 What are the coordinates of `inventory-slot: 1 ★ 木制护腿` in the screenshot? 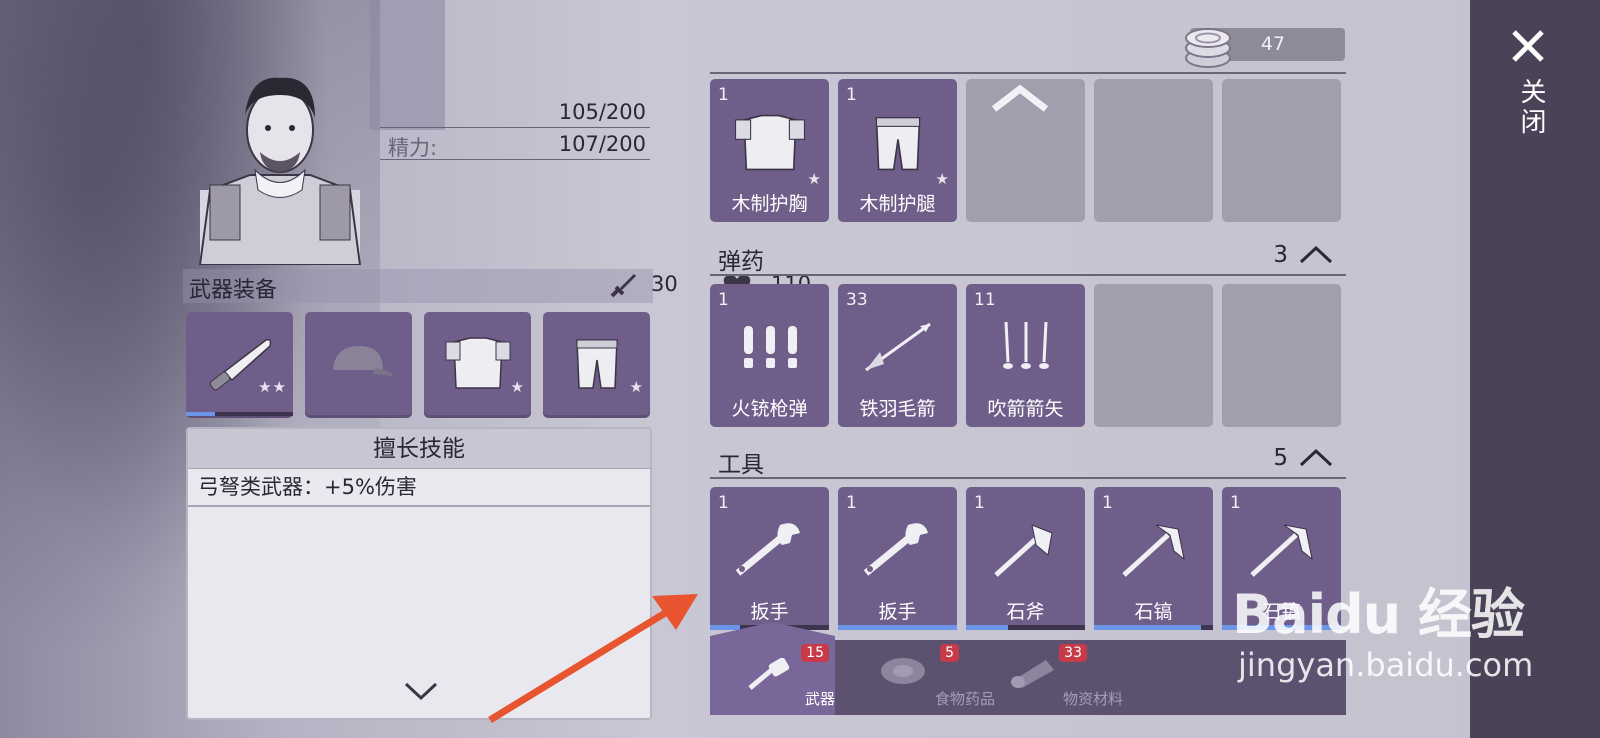 It's located at (897, 150).